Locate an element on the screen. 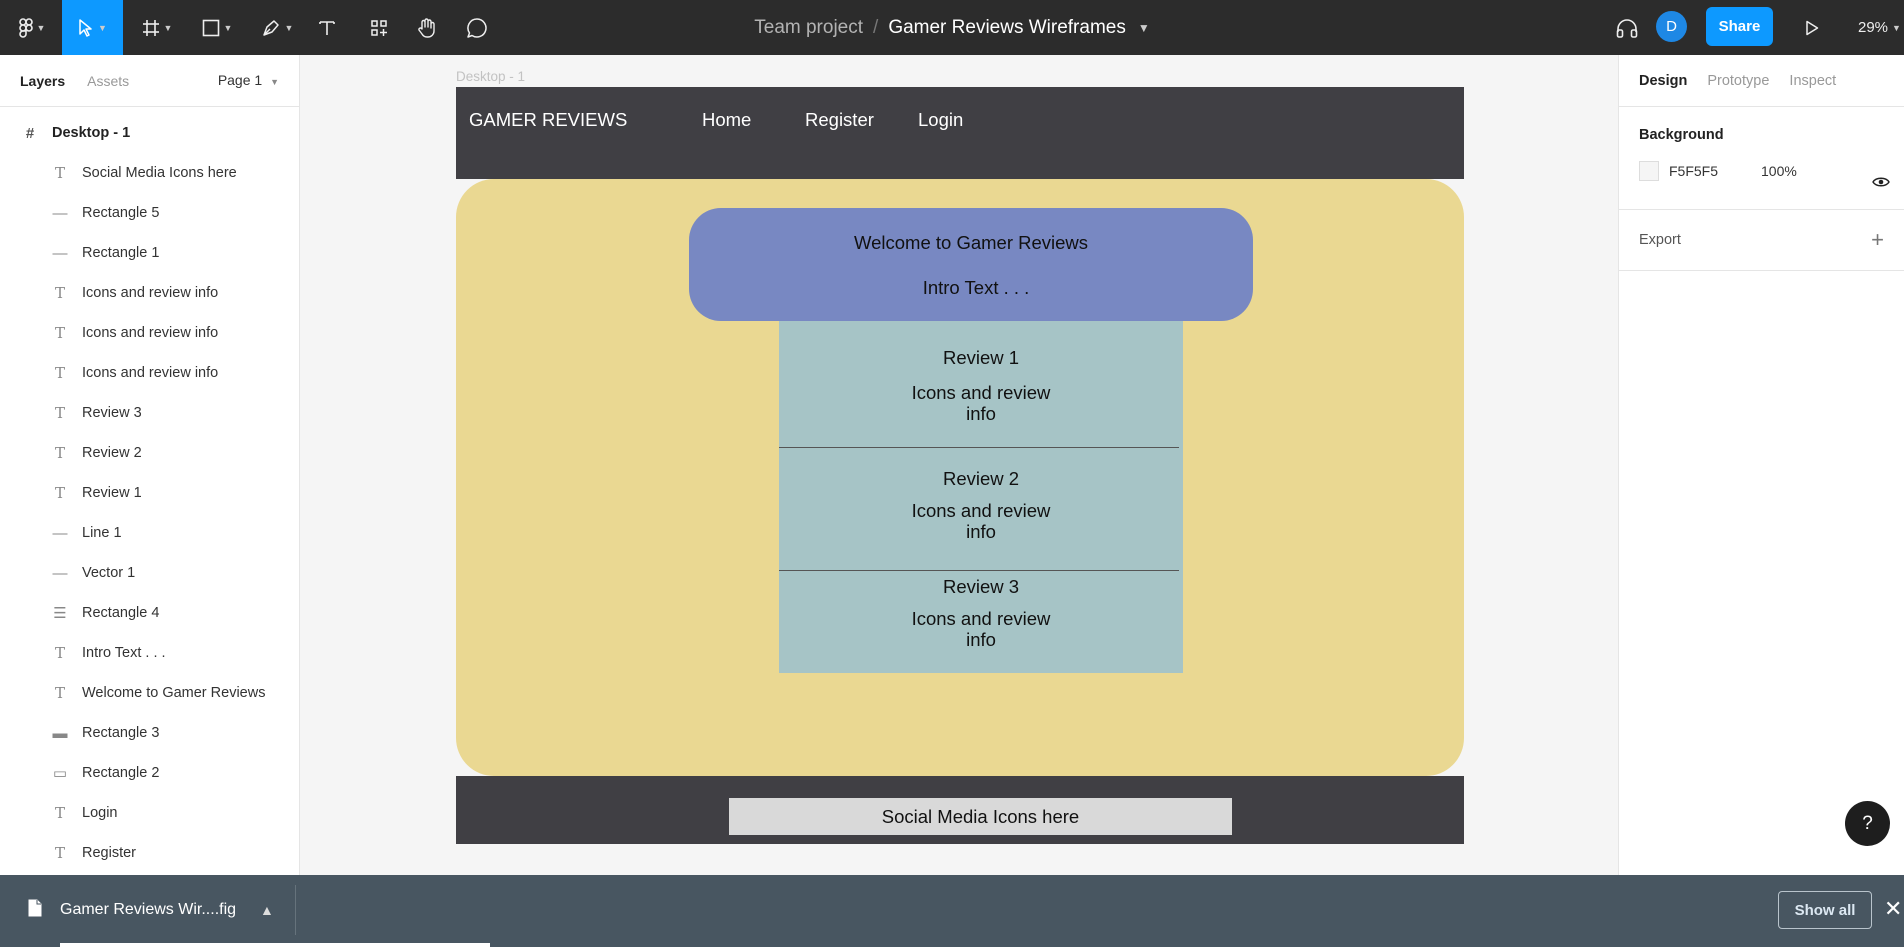  wireframe-nav-login: Login is located at coordinates (940, 120).